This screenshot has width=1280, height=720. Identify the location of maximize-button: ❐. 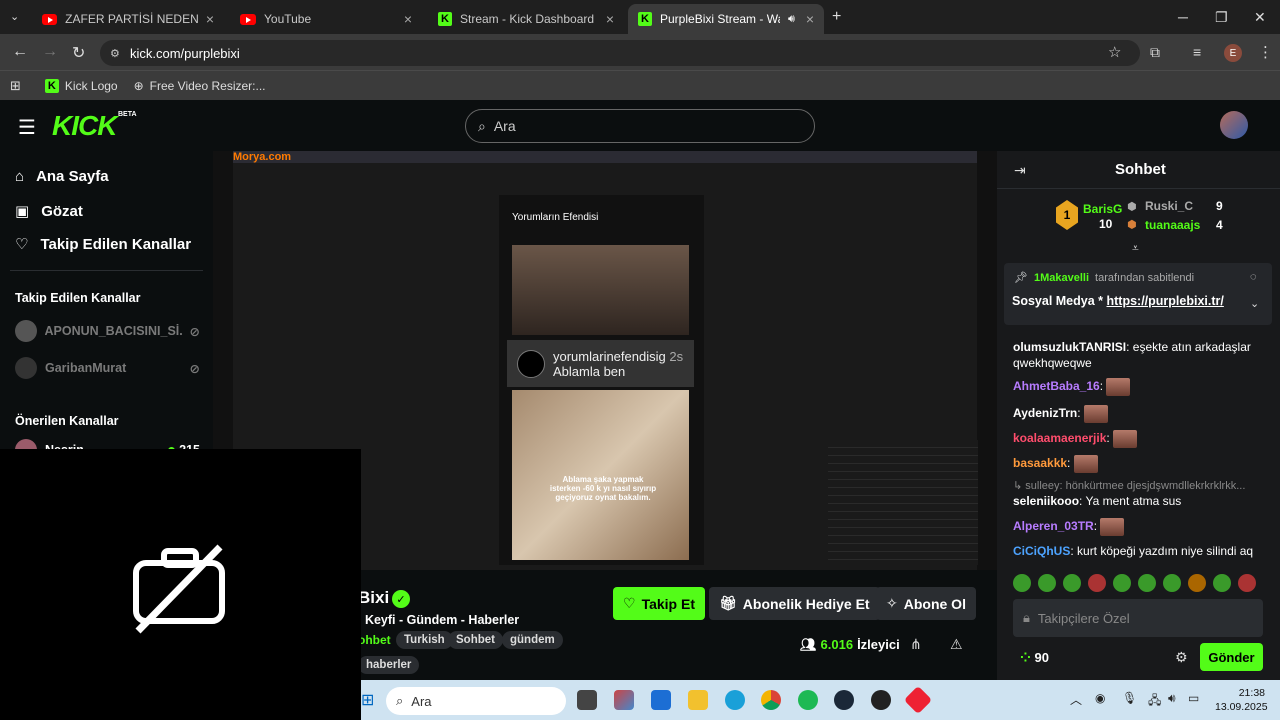
(1221, 17).